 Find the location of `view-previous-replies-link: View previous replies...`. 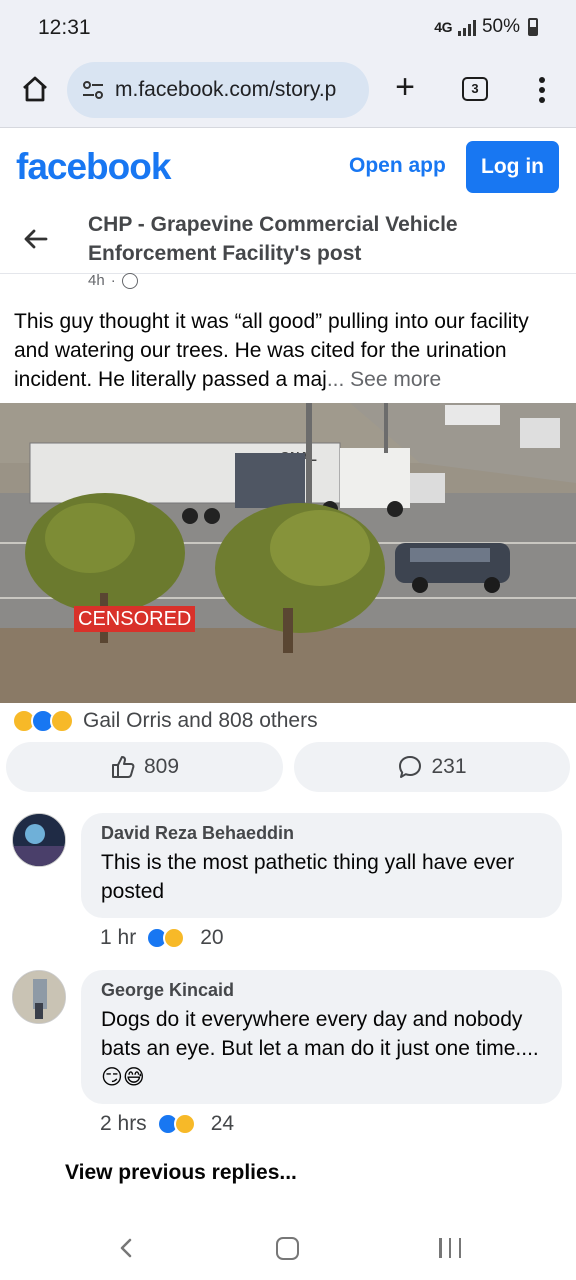

view-previous-replies-link: View previous replies... is located at coordinates (181, 1173).